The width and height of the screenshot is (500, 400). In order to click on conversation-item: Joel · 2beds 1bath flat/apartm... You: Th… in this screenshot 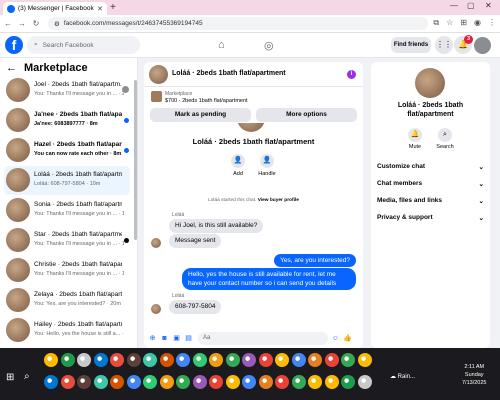, I will do `click(67, 90)`.